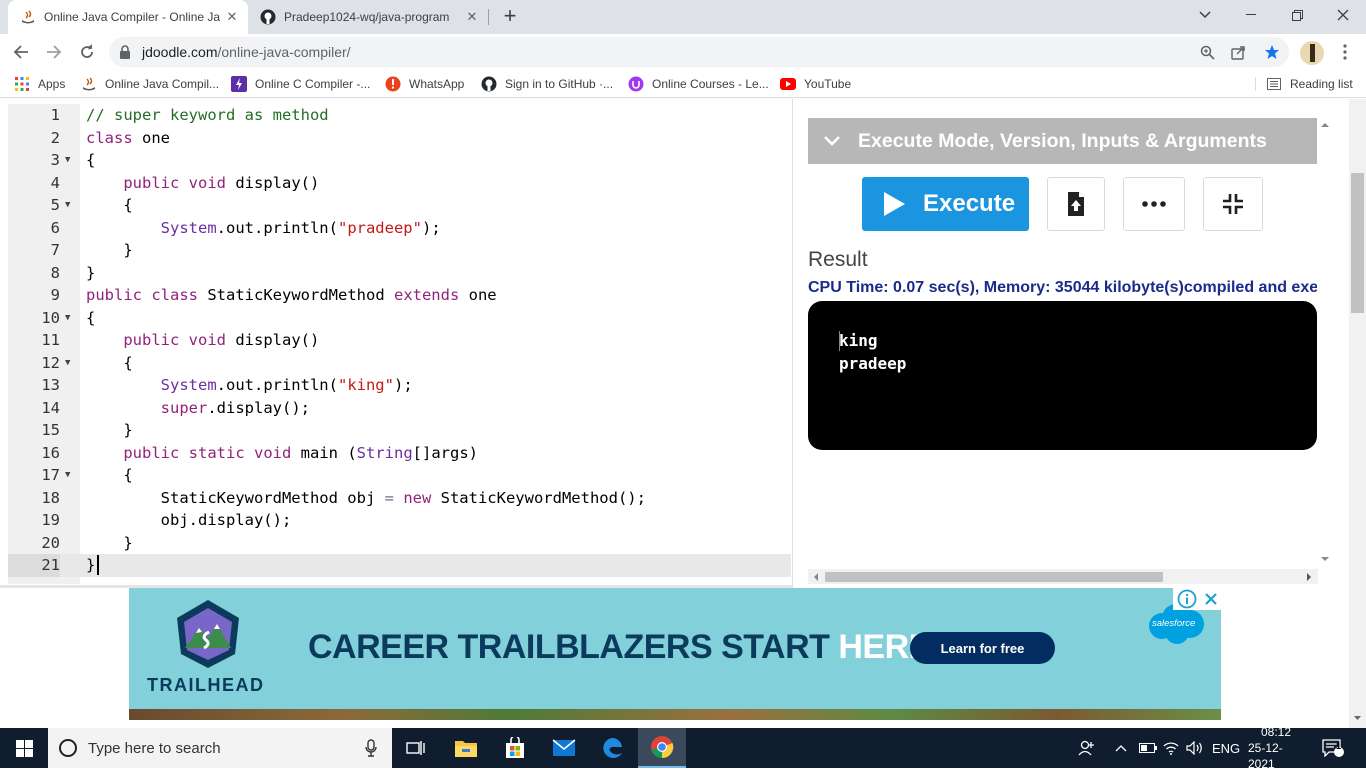  I want to click on panel-horizontal-scrollbar, so click(1063, 576).